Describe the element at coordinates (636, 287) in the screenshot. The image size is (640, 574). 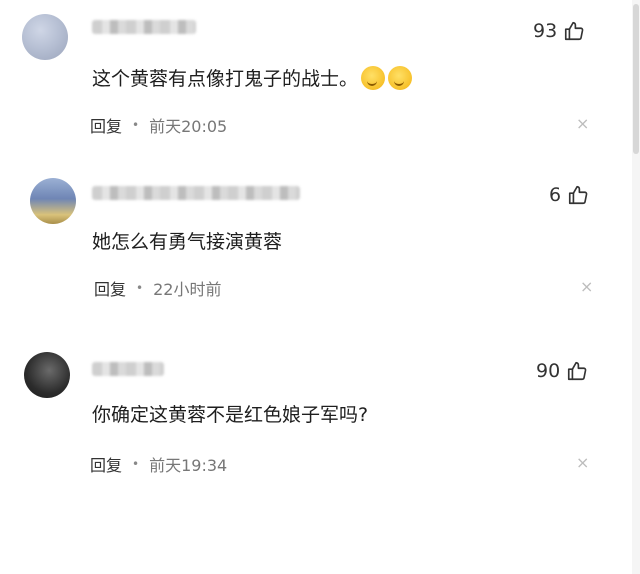
I see `scrollbar-track` at that location.